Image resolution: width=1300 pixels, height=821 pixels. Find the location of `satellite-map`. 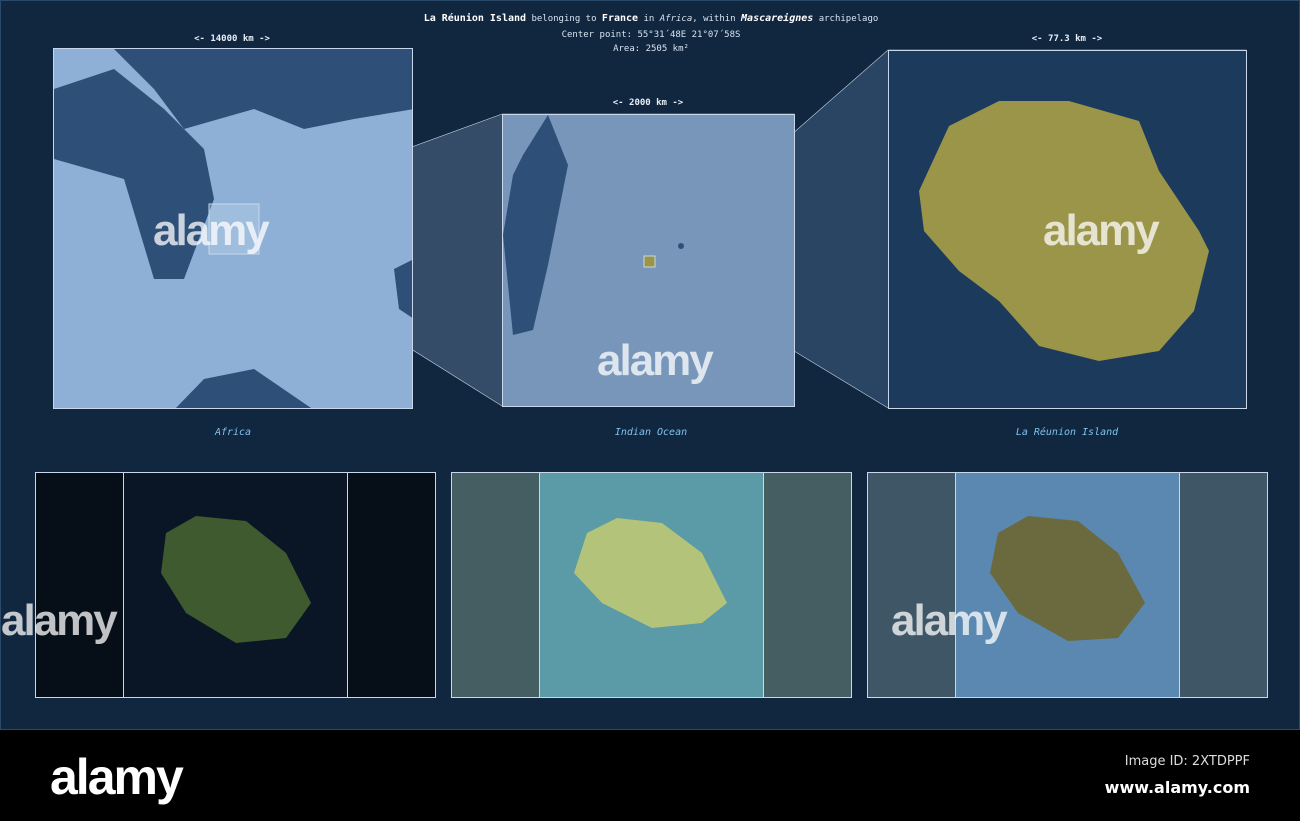

satellite-map is located at coordinates (235, 585).